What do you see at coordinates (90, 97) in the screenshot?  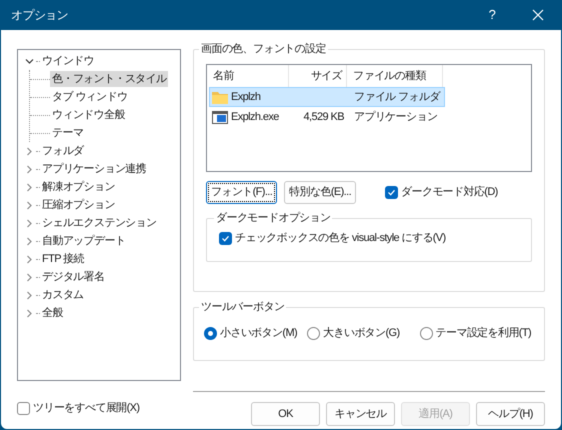 I see `tree-item: タブ ウィンドウ` at bounding box center [90, 97].